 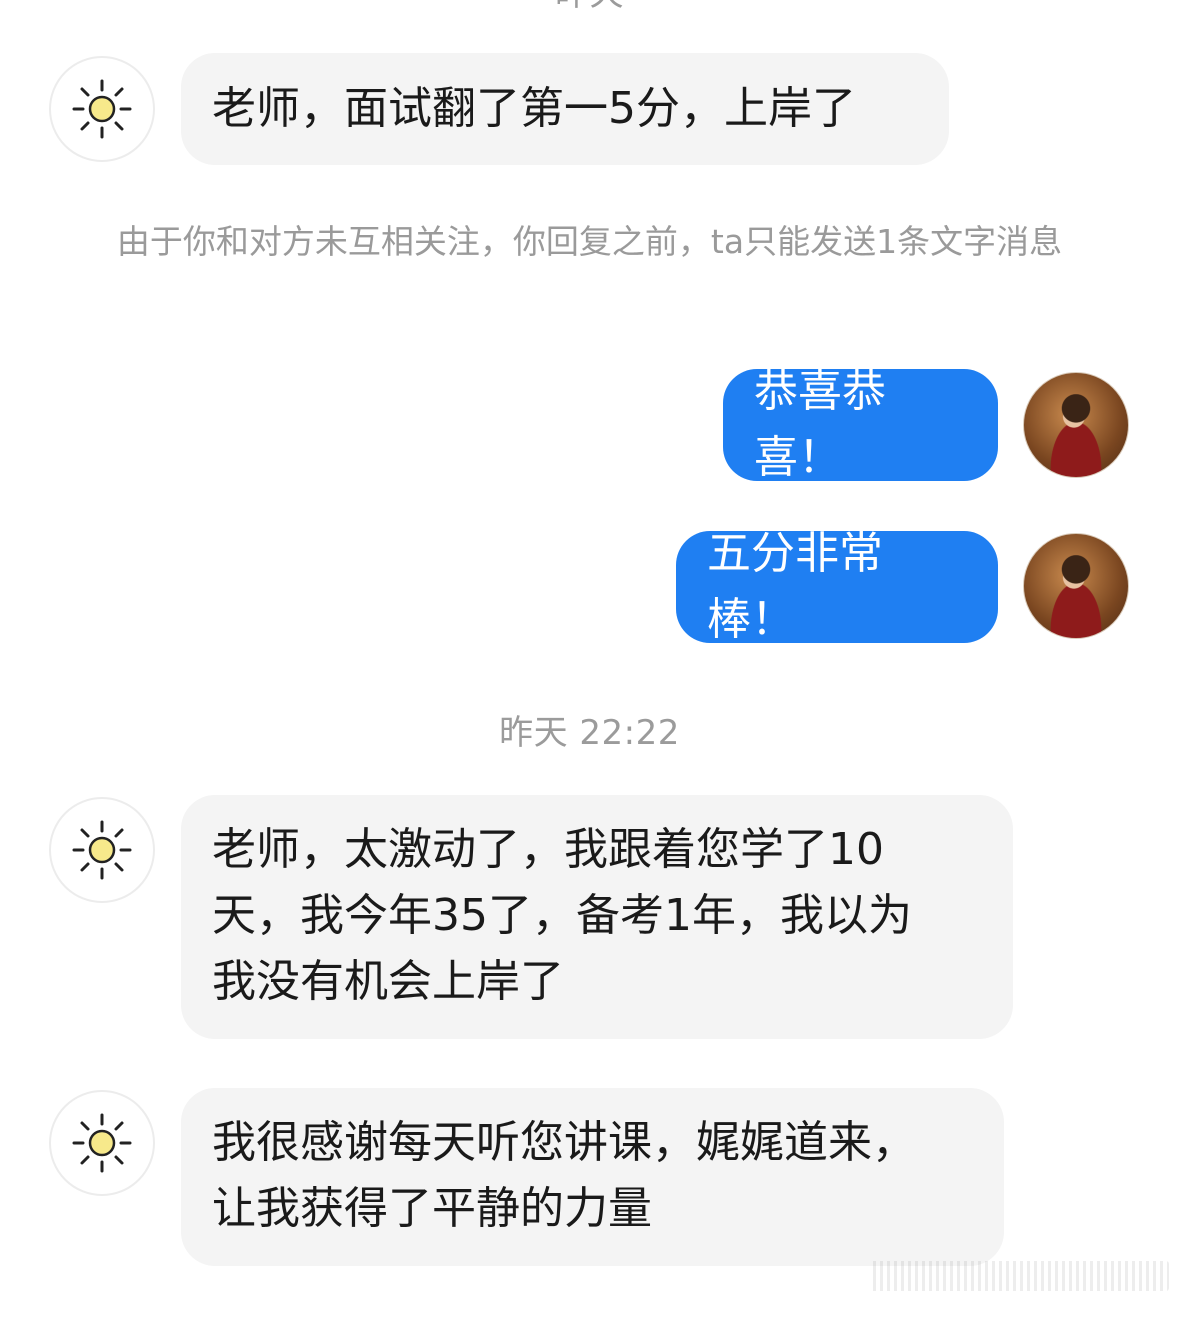 What do you see at coordinates (548, 849) in the screenshot?
I see `message-line: 老师，太激动了，我跟着您学了10` at bounding box center [548, 849].